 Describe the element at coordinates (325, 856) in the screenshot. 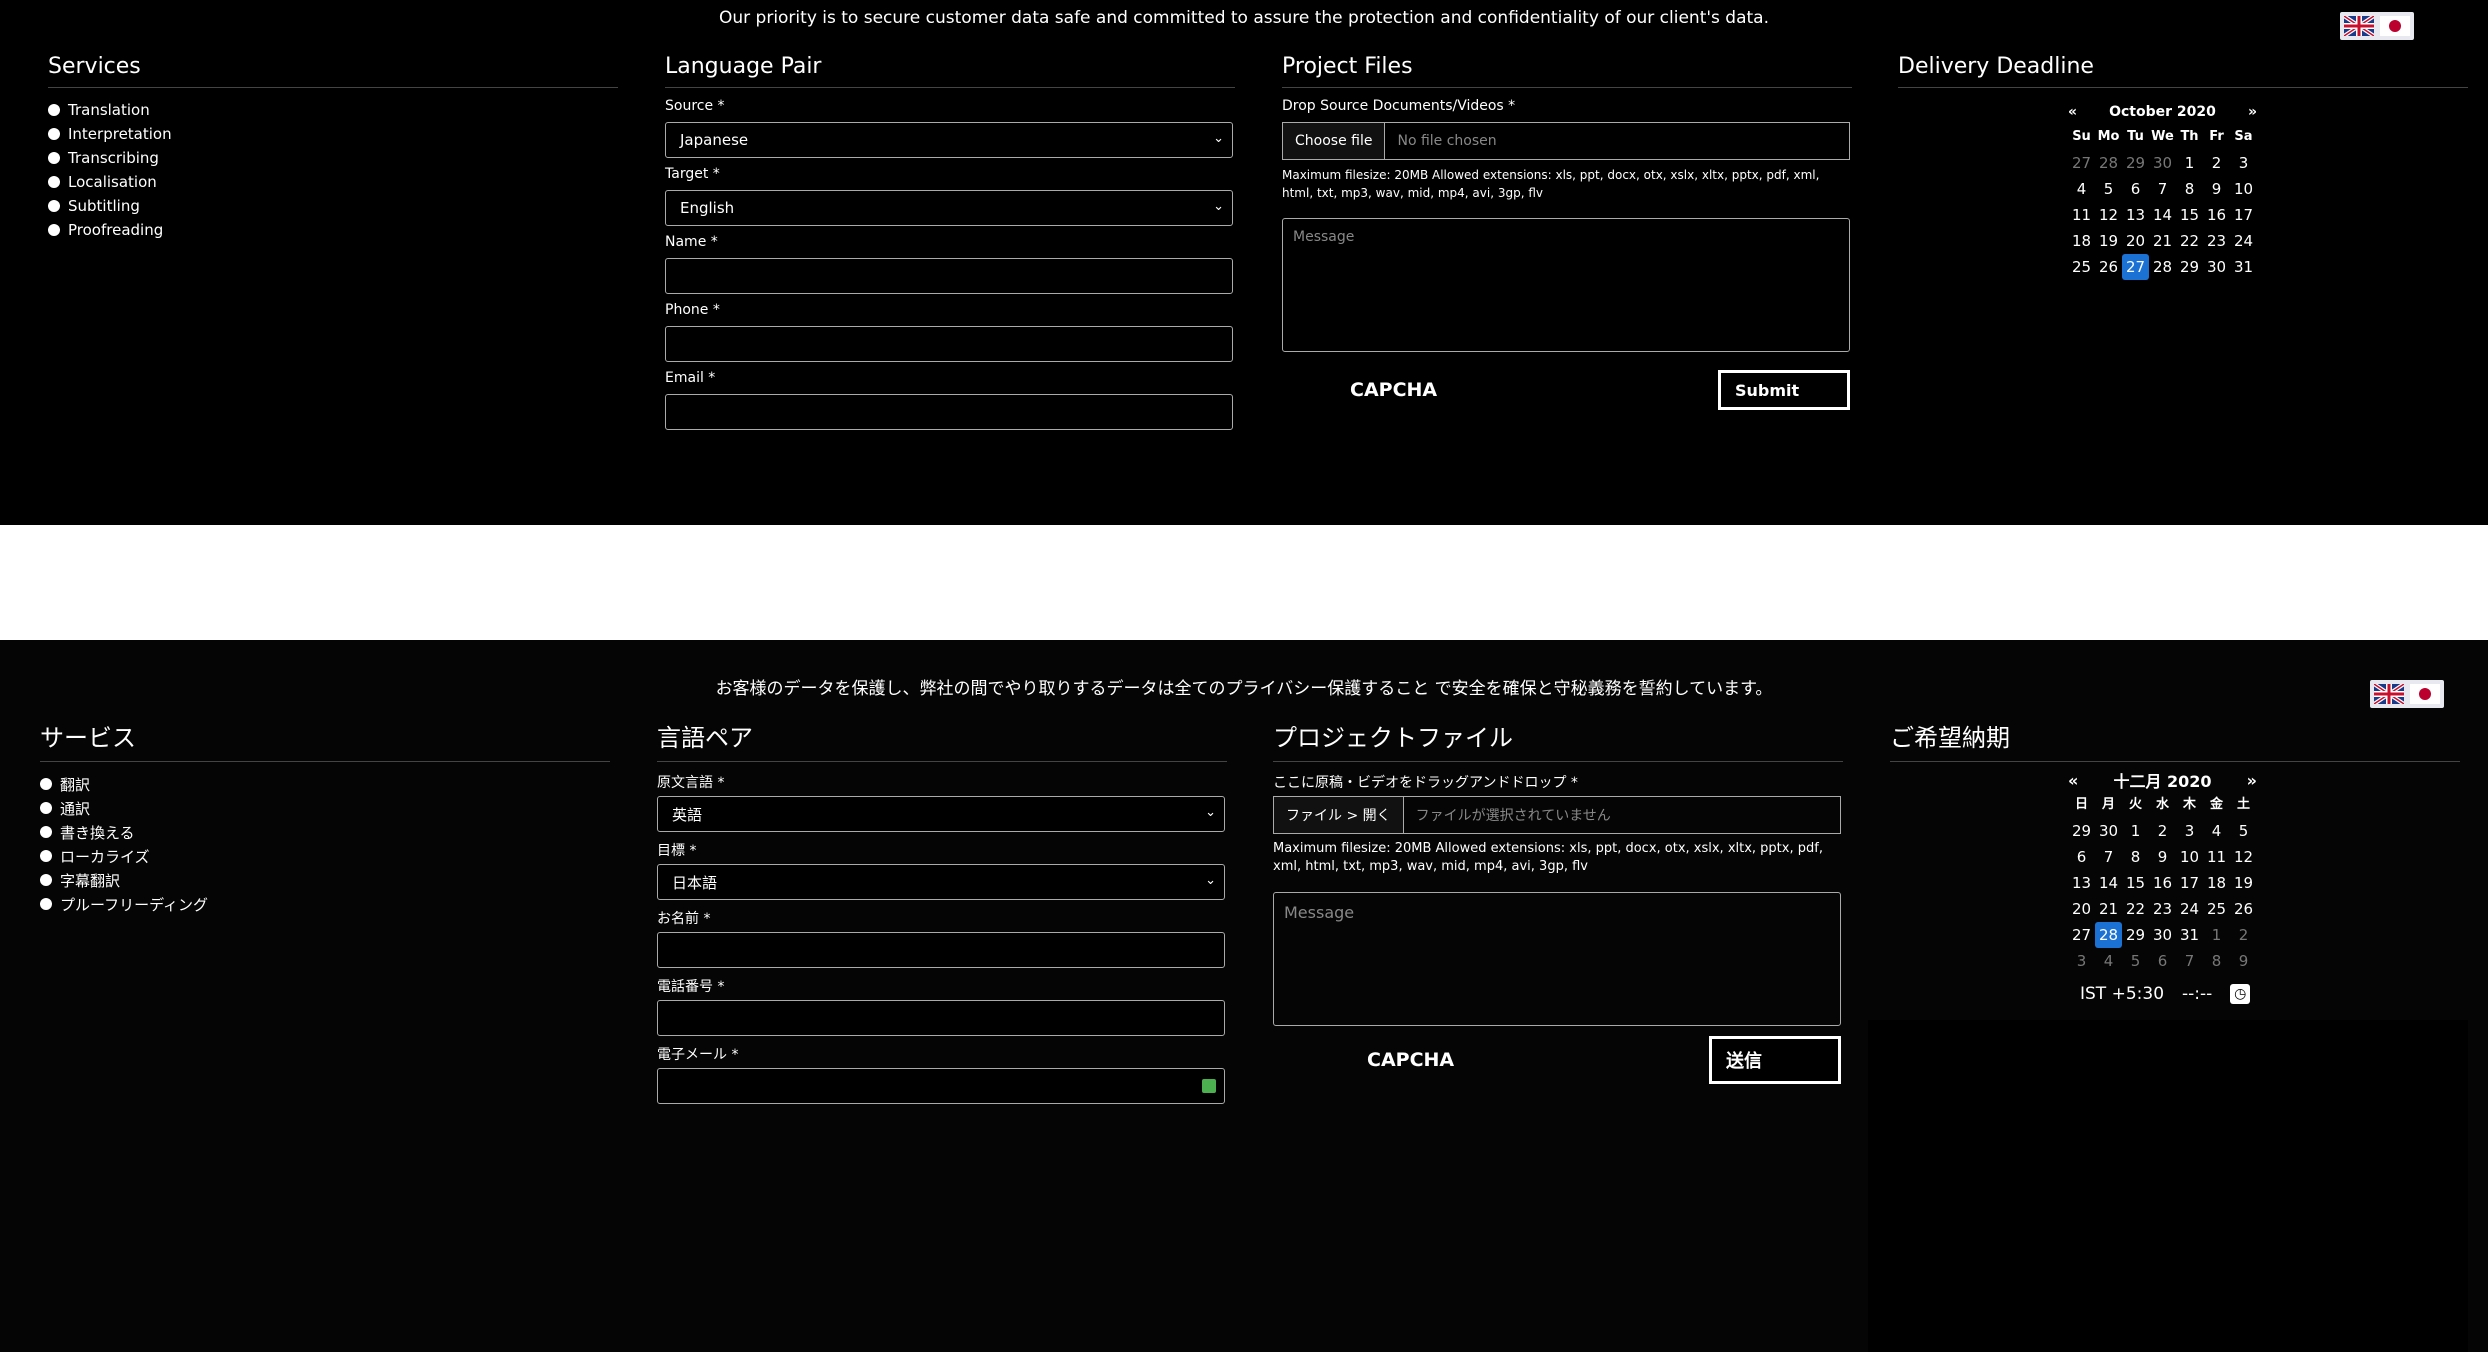

I see `service-item: ローカライズ` at that location.